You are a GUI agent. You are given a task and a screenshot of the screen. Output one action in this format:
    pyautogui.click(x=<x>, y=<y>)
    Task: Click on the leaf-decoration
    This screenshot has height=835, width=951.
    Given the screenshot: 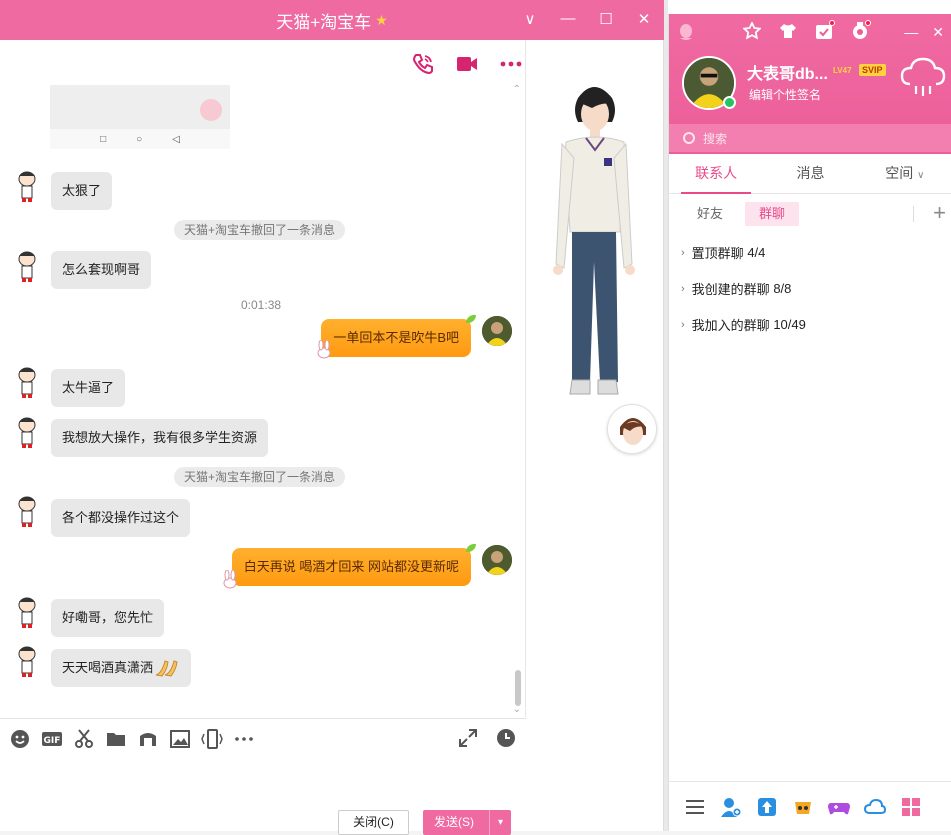 What is the action you would take?
    pyautogui.click(x=471, y=548)
    